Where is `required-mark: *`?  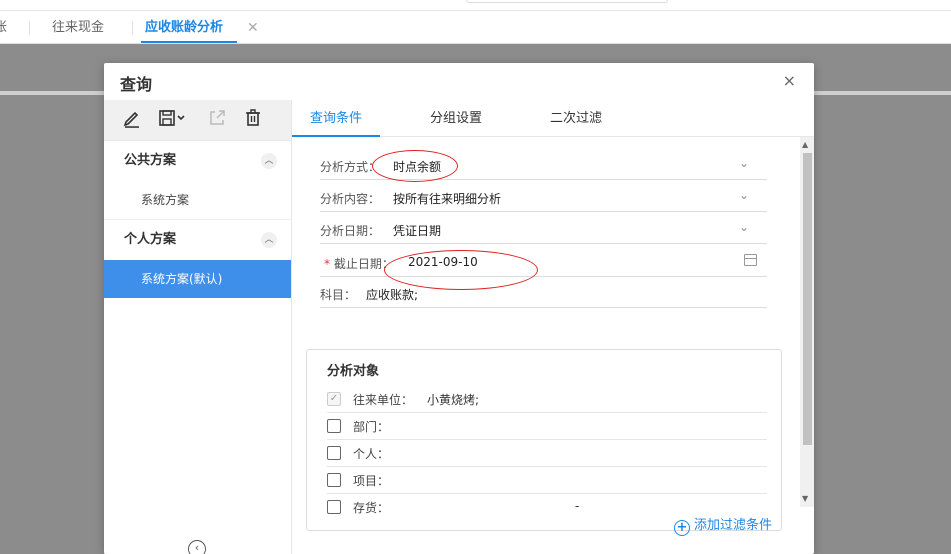 required-mark: * is located at coordinates (327, 264).